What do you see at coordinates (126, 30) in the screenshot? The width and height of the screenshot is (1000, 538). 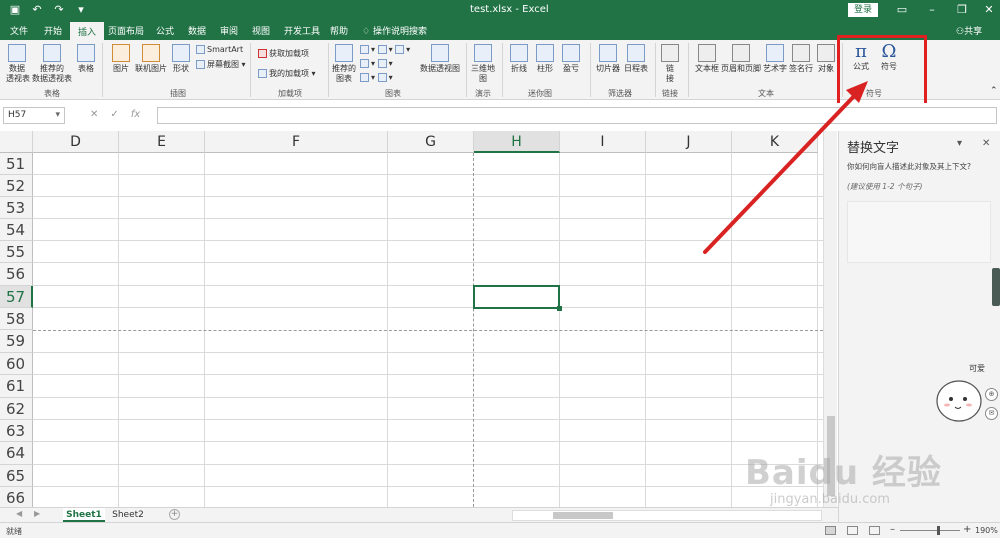 I see `tab-page-layout: 页面布局` at bounding box center [126, 30].